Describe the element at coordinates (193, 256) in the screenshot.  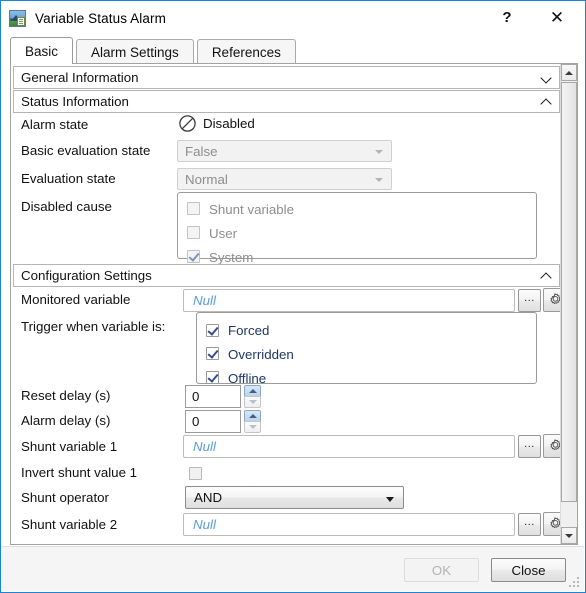
I see `checkbox-system` at that location.